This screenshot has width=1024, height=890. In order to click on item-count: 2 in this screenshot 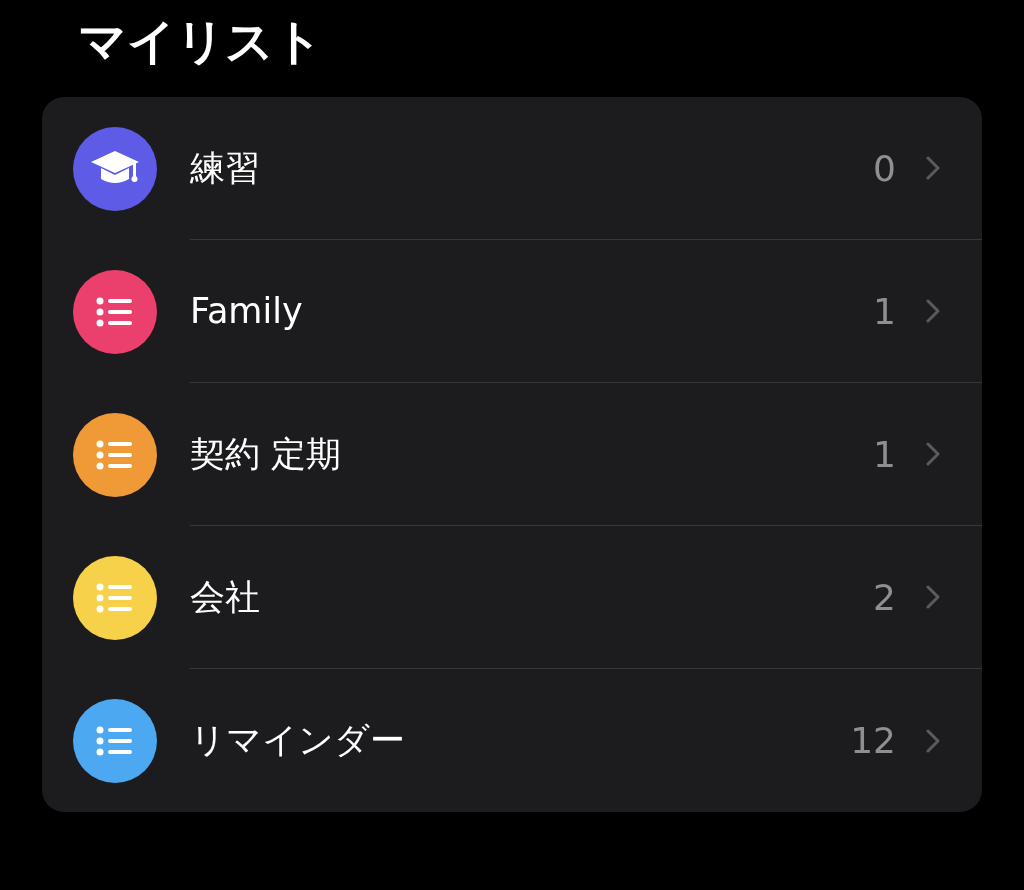, I will do `click(884, 597)`.